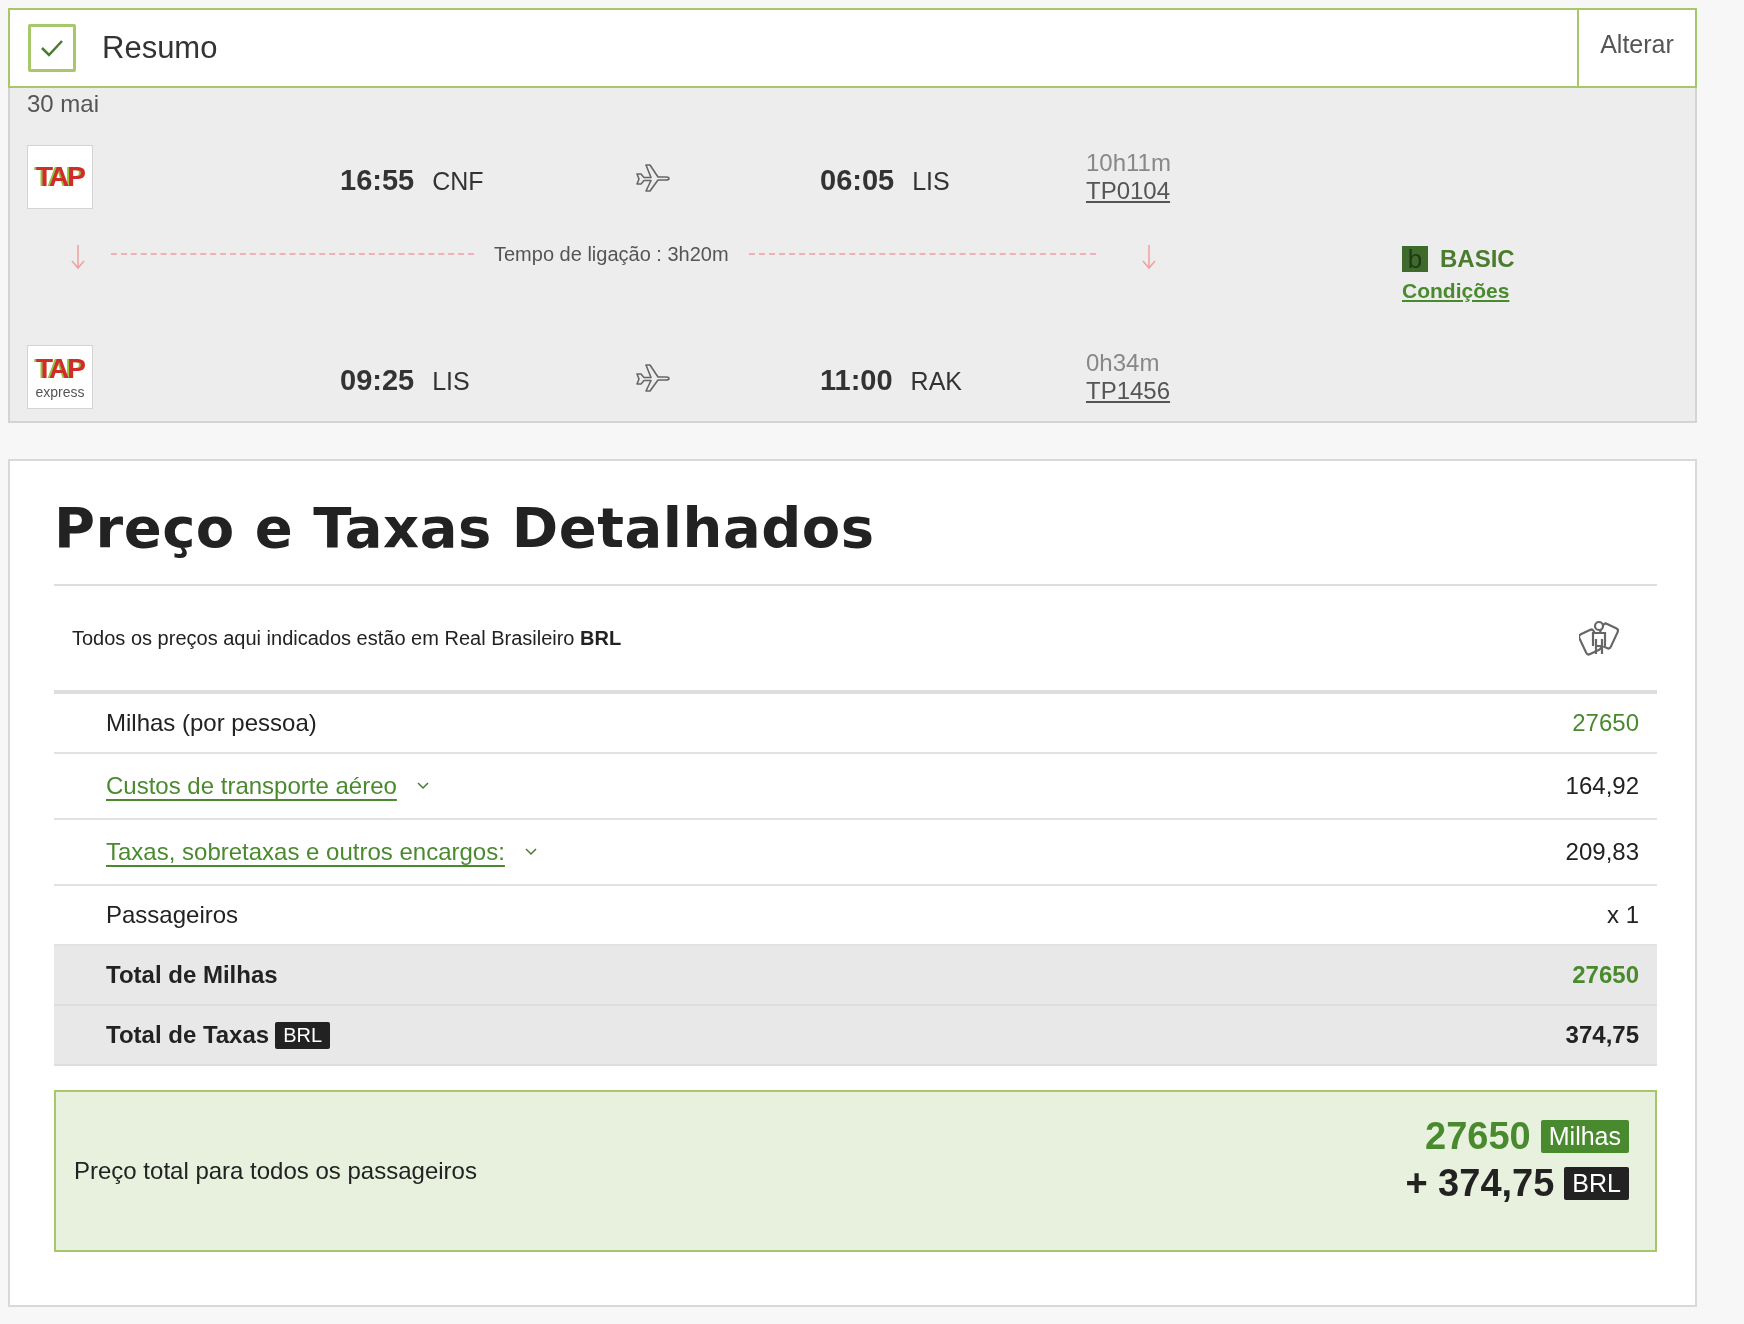 The image size is (1744, 1324). What do you see at coordinates (192, 975) in the screenshot?
I see `row-label: Total de Milhas` at bounding box center [192, 975].